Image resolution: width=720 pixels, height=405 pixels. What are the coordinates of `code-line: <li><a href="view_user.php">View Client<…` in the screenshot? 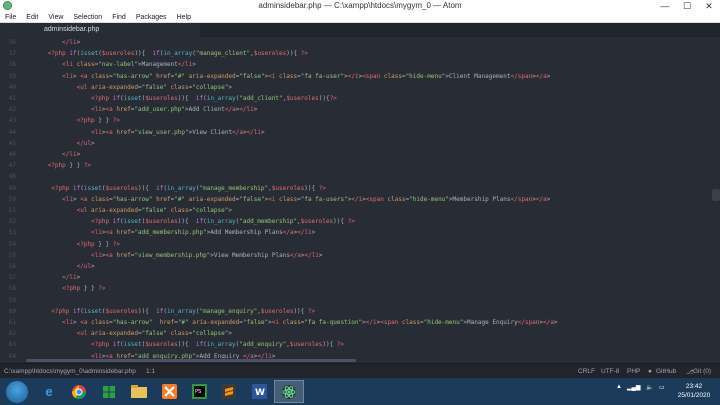 It's located at (145, 132).